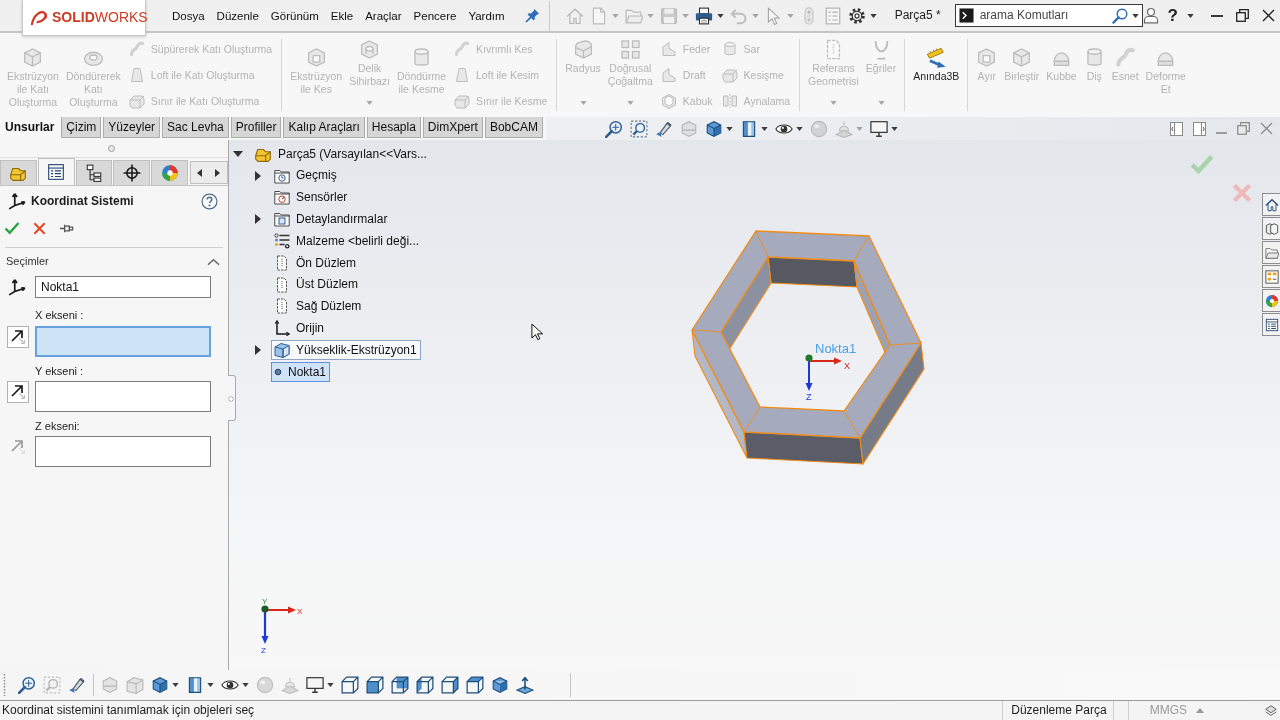  I want to click on printer-icon, so click(703, 15).